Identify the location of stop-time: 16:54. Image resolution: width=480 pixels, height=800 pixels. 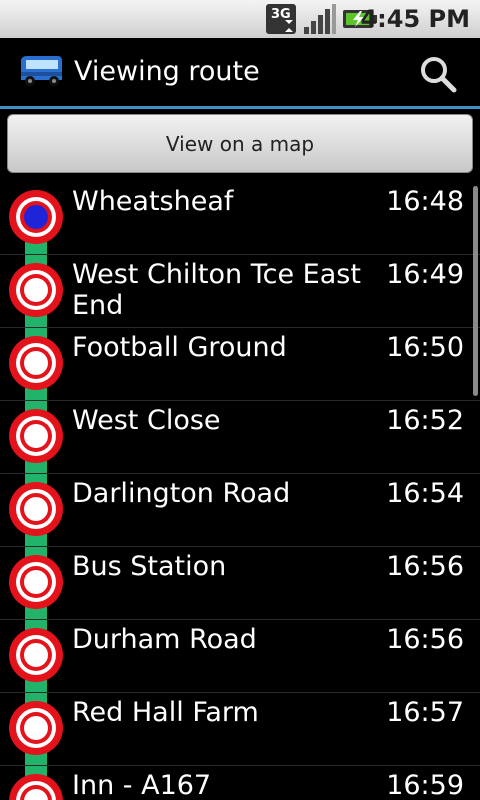
(425, 493).